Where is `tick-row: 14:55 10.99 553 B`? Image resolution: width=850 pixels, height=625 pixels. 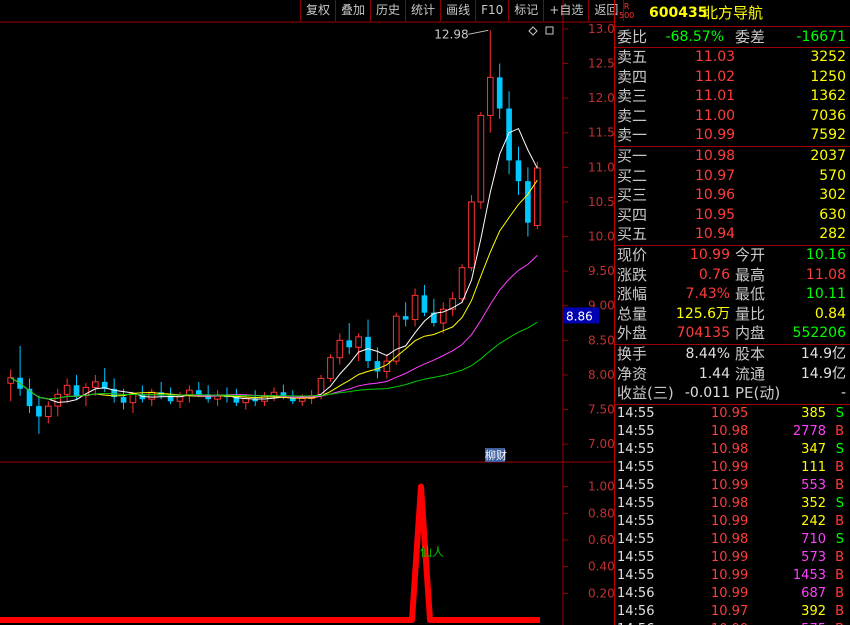
tick-row: 14:55 10.99 553 B is located at coordinates (732, 486).